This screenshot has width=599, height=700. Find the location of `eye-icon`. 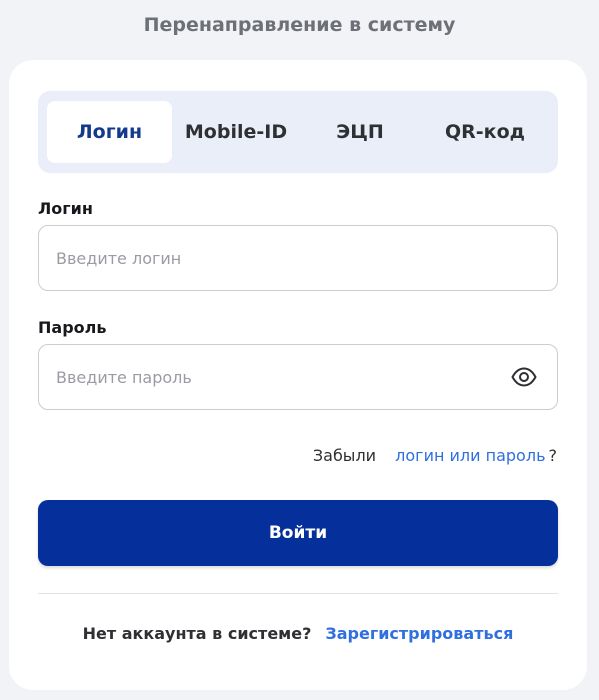

eye-icon is located at coordinates (524, 377).